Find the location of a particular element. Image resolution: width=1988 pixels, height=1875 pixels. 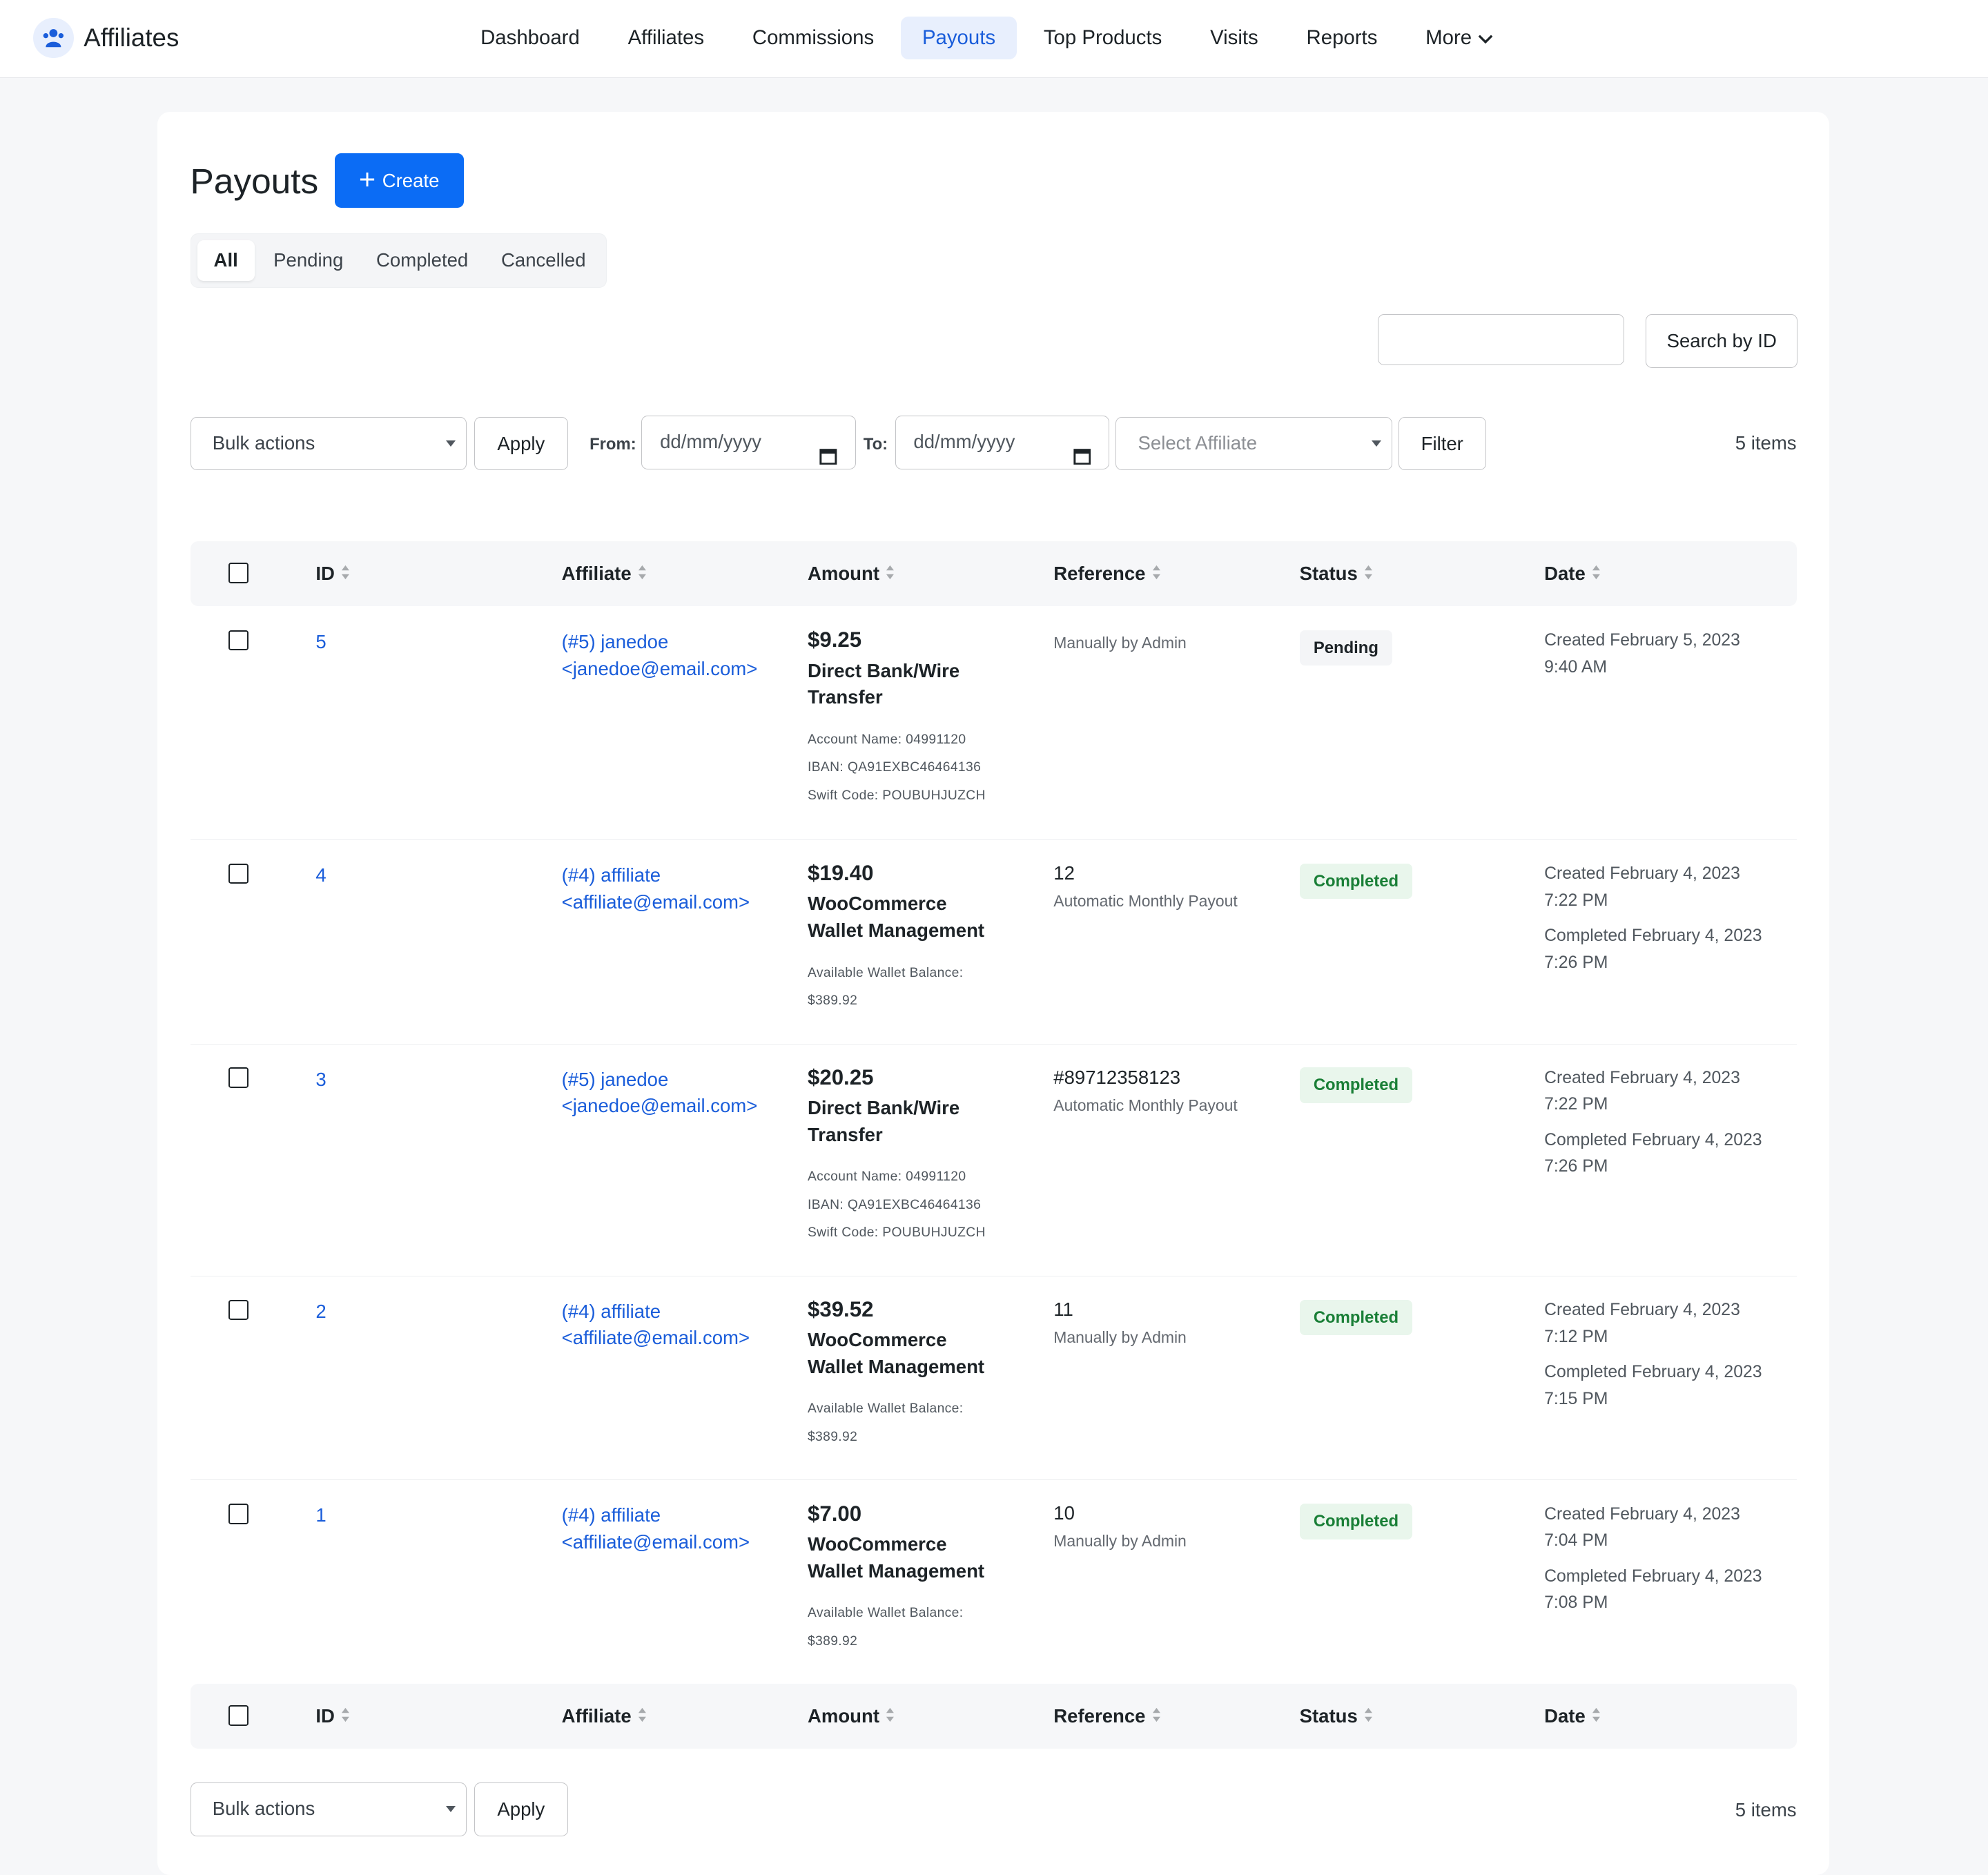

nav-item-affiliates: Affiliates is located at coordinates (665, 38).